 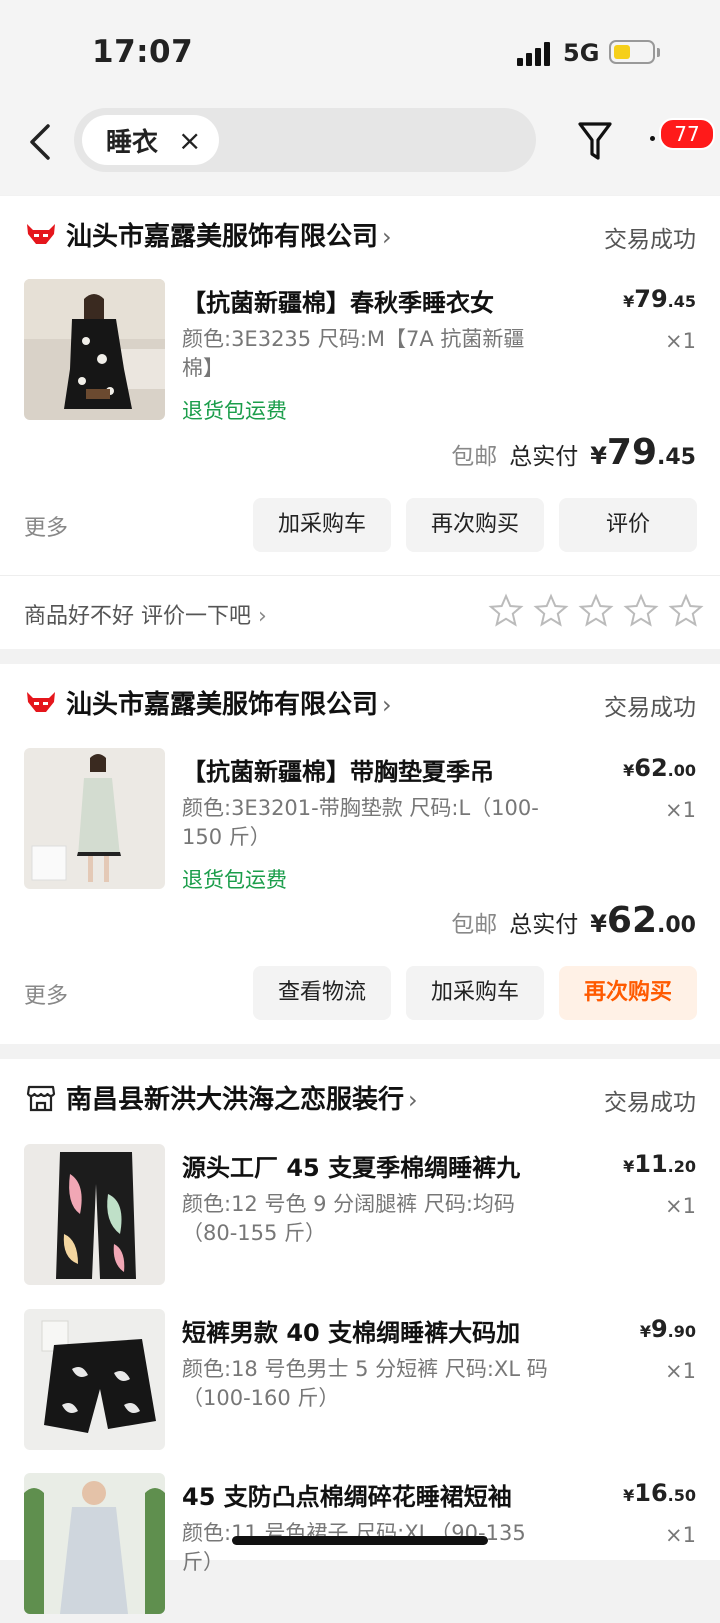 I want to click on filter-icon, so click(x=595, y=141).